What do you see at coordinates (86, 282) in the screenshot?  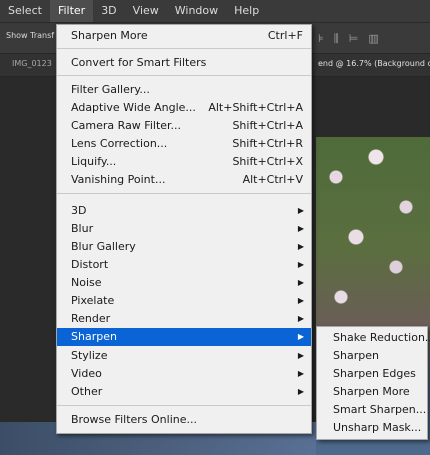 I see `menu-item-label: Noise` at bounding box center [86, 282].